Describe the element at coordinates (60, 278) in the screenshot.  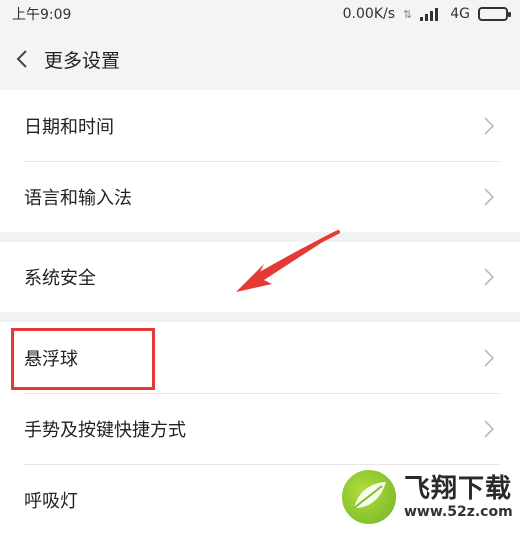
I see `settings-item-label: 系统安全` at that location.